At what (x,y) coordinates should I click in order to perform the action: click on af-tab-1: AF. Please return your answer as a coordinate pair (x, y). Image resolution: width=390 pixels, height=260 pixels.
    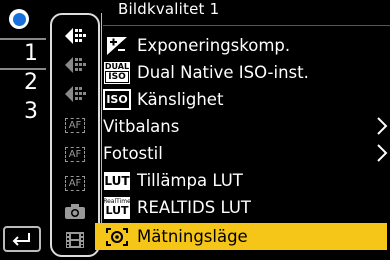
    Looking at the image, I should click on (75, 125).